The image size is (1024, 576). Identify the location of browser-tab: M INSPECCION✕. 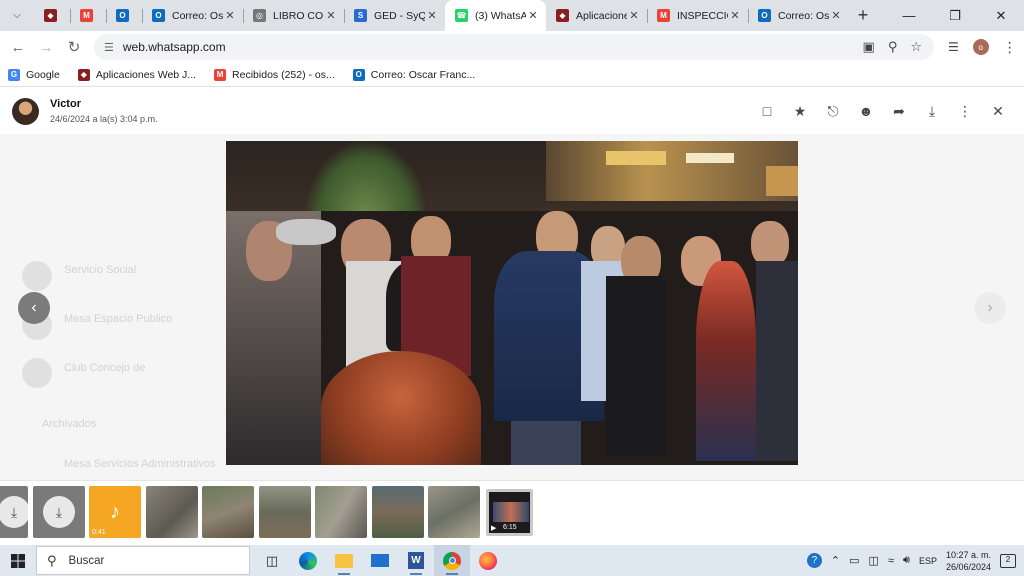
(697, 15).